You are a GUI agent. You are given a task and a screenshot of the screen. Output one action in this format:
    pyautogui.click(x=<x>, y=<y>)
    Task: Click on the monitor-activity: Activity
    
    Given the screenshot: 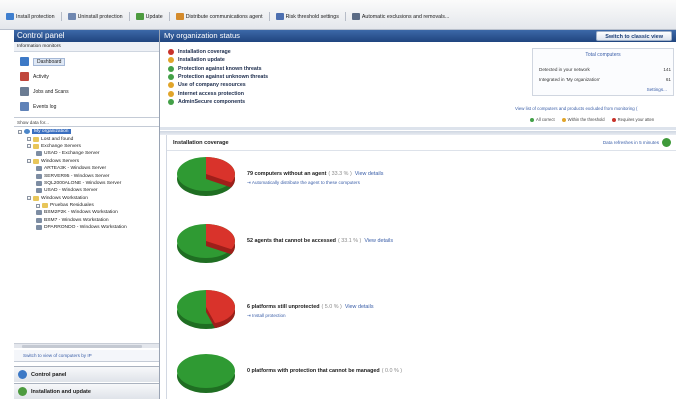 What is the action you would take?
    pyautogui.click(x=89, y=76)
    